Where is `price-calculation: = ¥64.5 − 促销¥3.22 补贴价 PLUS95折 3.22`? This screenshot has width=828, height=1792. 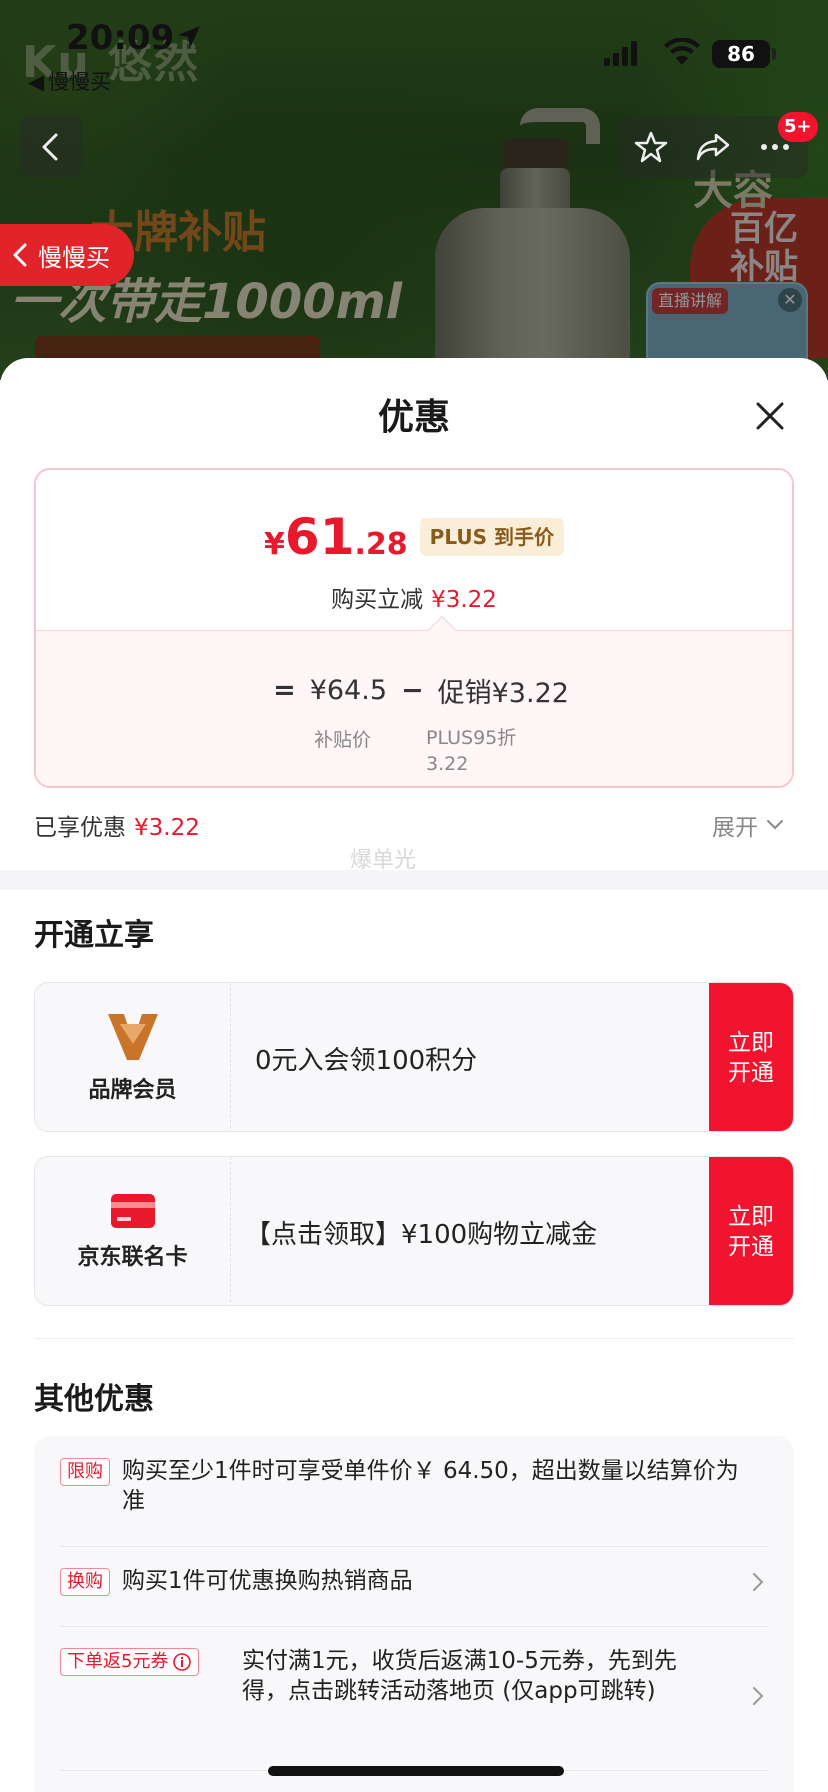
price-calculation: = ¥64.5 − 促销¥3.22 补贴价 PLUS95折 3.22 is located at coordinates (414, 708).